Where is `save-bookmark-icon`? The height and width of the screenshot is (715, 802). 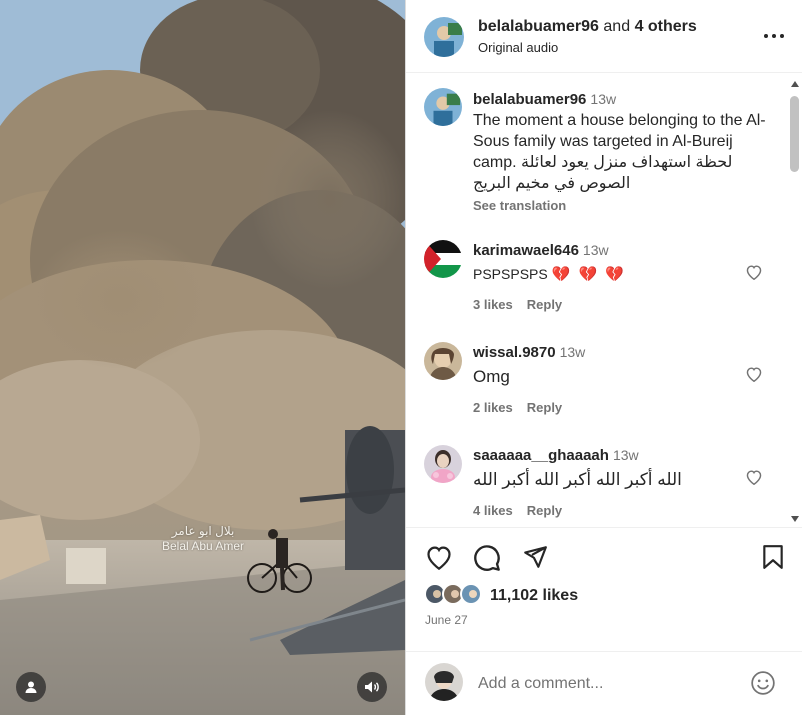 save-bookmark-icon is located at coordinates (773, 557).